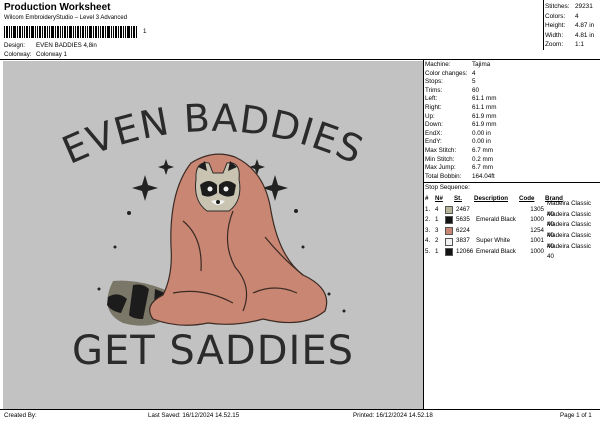 This screenshot has height=424, width=600. I want to click on created-by: Created By:, so click(20, 415).